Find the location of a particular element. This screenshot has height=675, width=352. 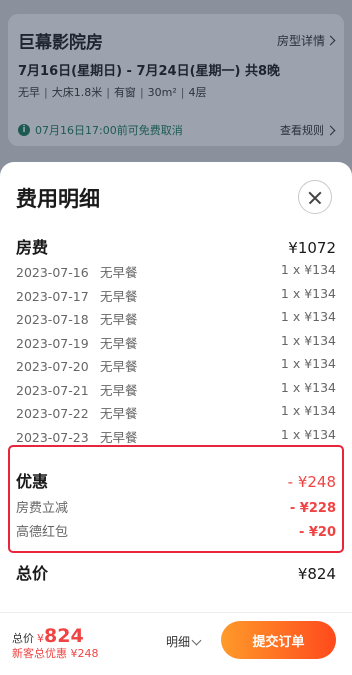

info-icon: i is located at coordinates (24, 130).